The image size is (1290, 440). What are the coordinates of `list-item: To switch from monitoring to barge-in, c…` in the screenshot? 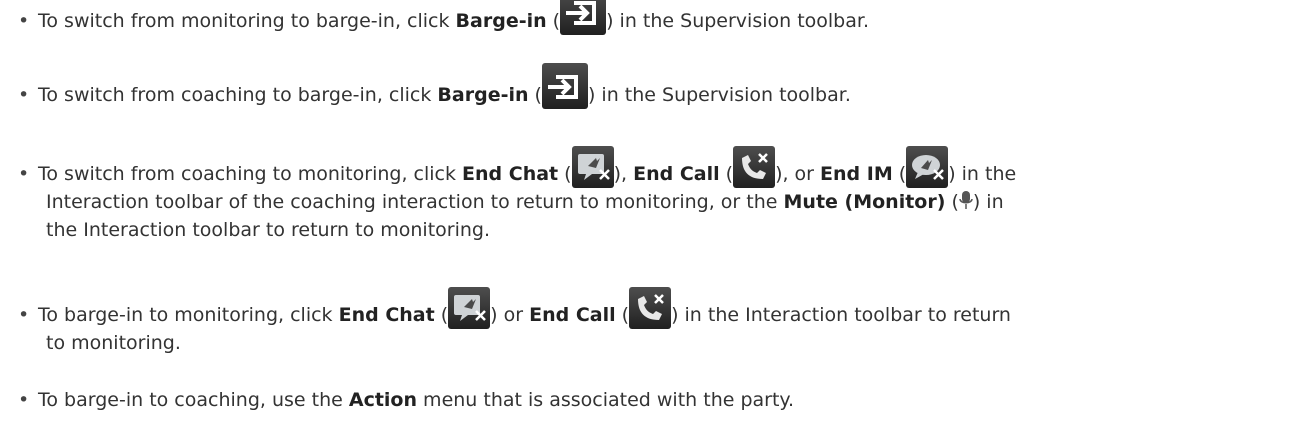 It's located at (650, 17).